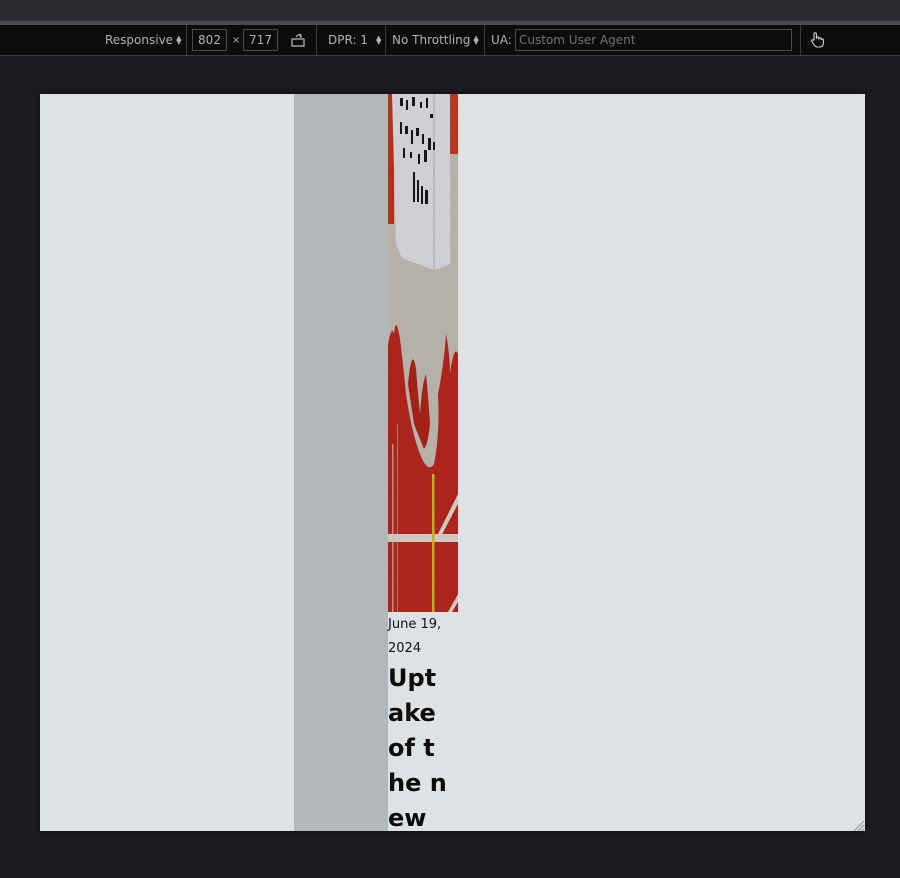  I want to click on user-agent-input, so click(653, 40).